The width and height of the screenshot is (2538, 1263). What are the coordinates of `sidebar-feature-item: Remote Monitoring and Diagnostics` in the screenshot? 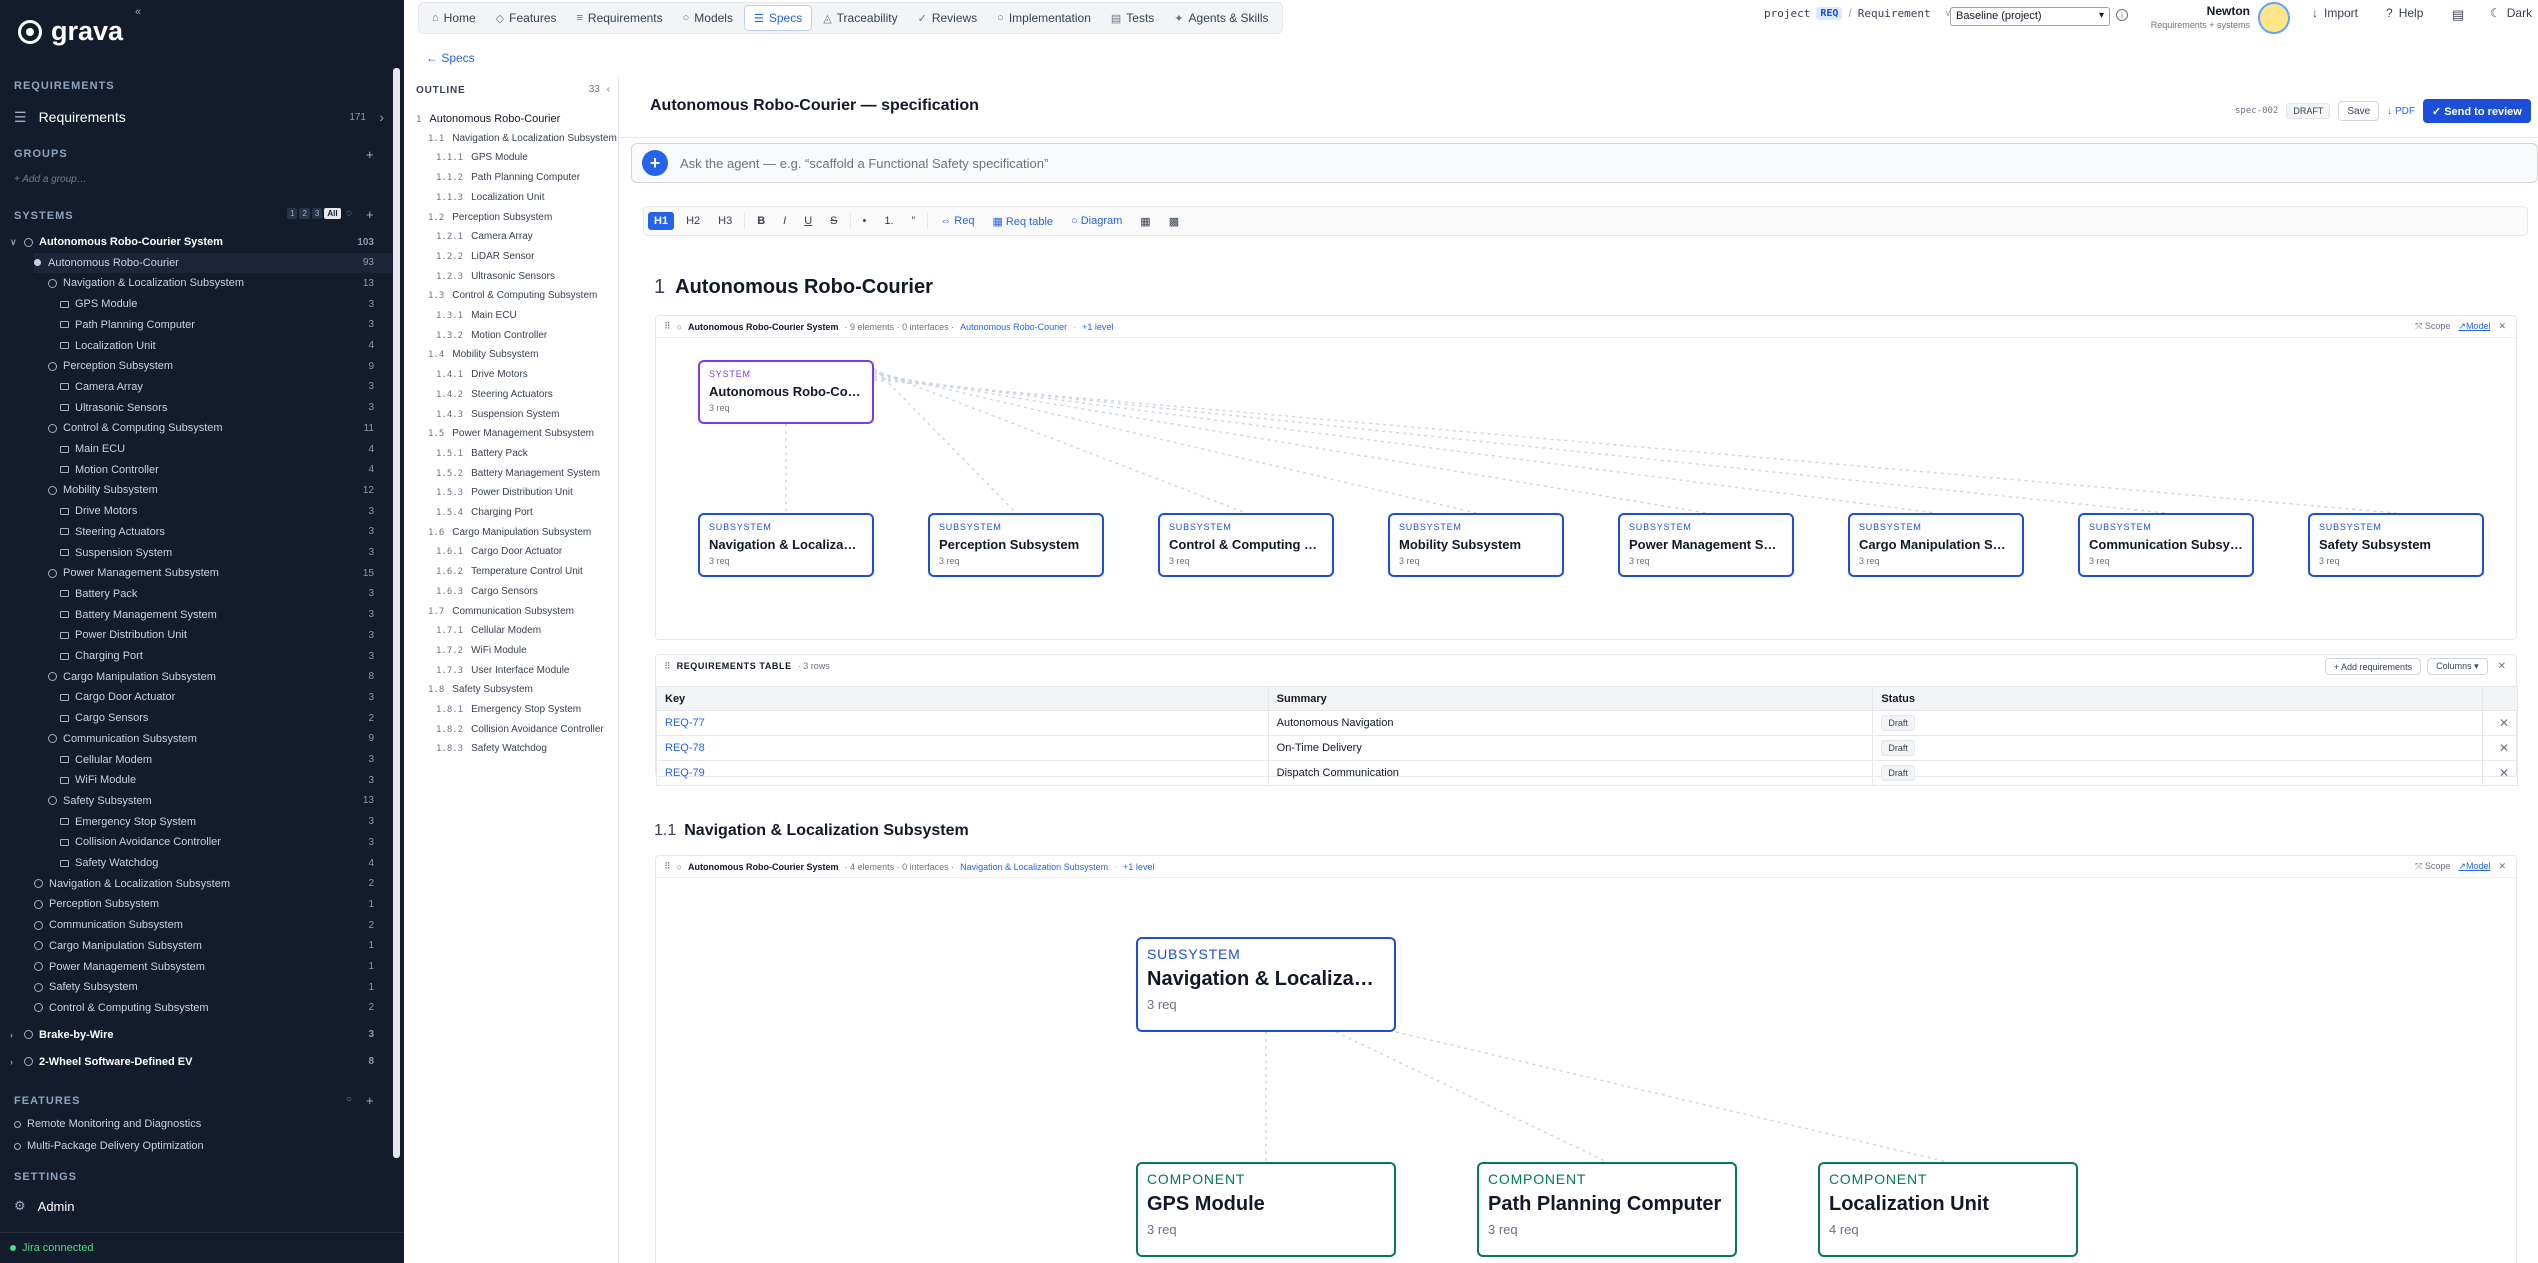 It's located at (209, 1124).